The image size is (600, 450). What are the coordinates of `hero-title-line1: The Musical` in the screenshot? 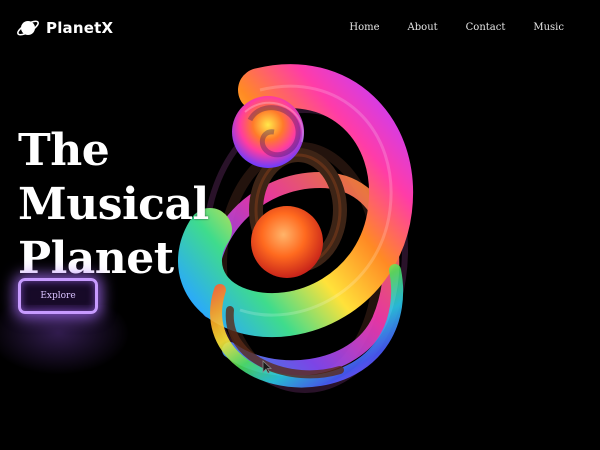 It's located at (113, 177).